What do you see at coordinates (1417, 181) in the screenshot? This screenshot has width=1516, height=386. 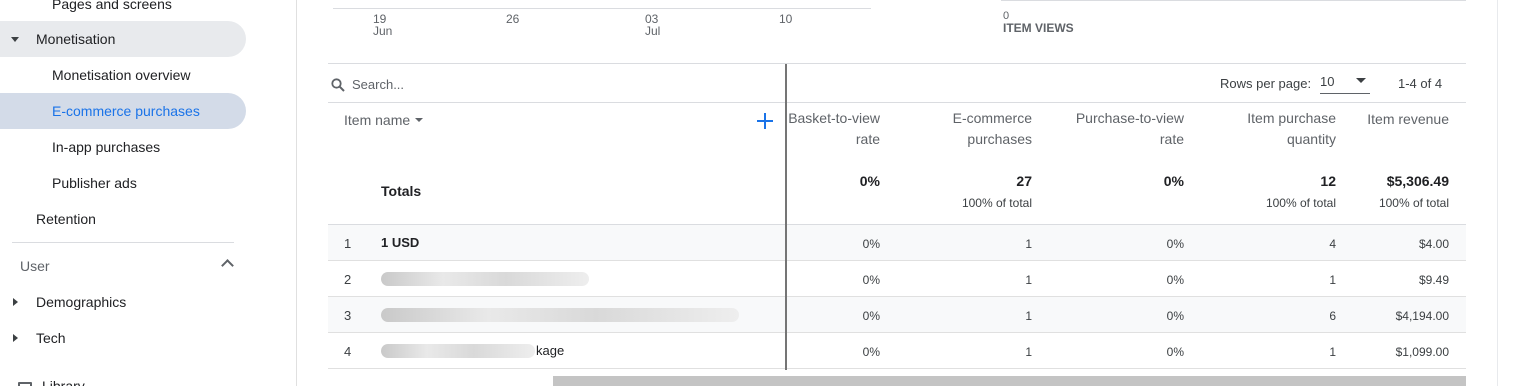 I see `total-item-revenue: $5,306.49` at bounding box center [1417, 181].